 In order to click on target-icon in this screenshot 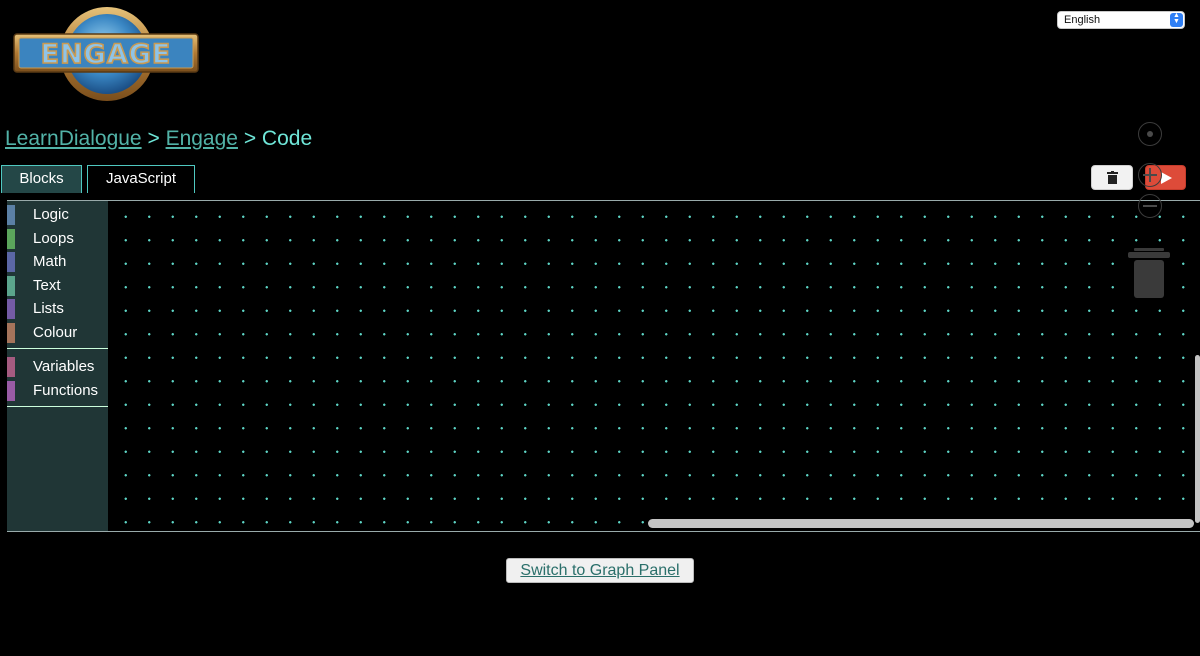, I will do `click(1150, 134)`.